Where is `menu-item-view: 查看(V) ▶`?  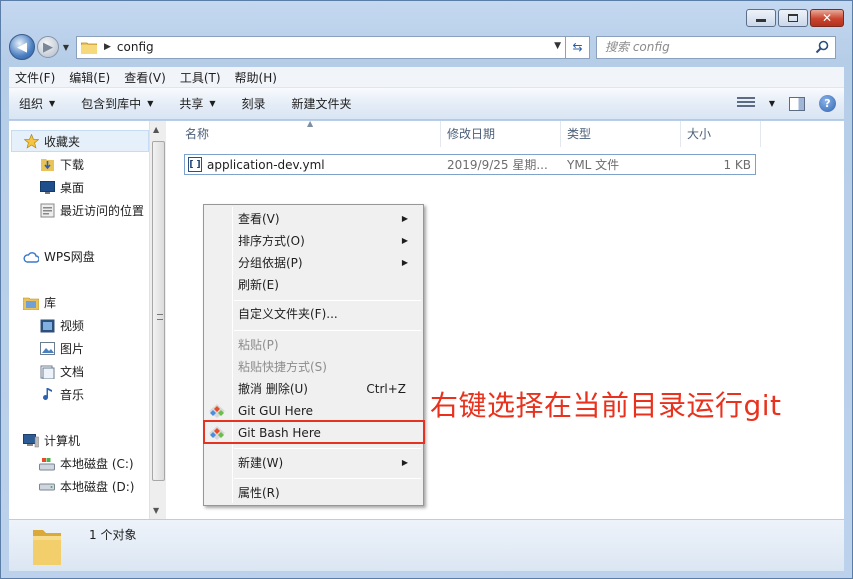
menu-item-view: 查看(V) ▶ is located at coordinates (328, 219).